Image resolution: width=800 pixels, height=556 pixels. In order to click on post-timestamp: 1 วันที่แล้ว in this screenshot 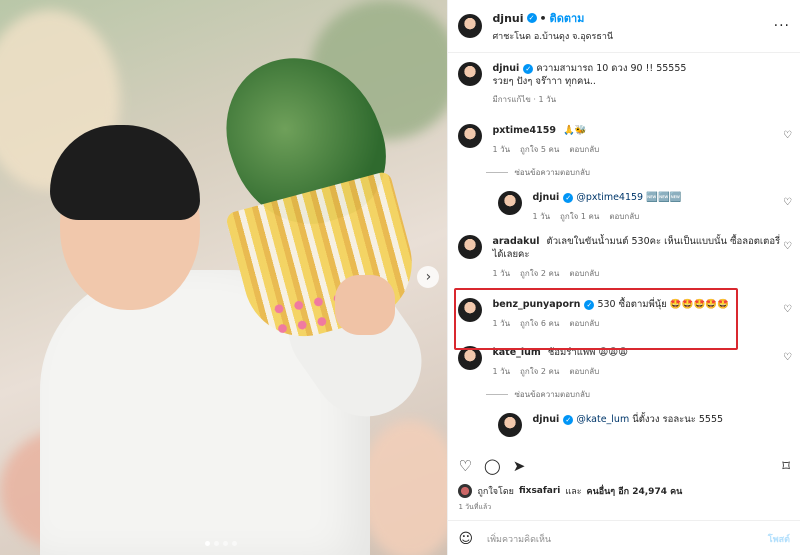, I will do `click(474, 507)`.